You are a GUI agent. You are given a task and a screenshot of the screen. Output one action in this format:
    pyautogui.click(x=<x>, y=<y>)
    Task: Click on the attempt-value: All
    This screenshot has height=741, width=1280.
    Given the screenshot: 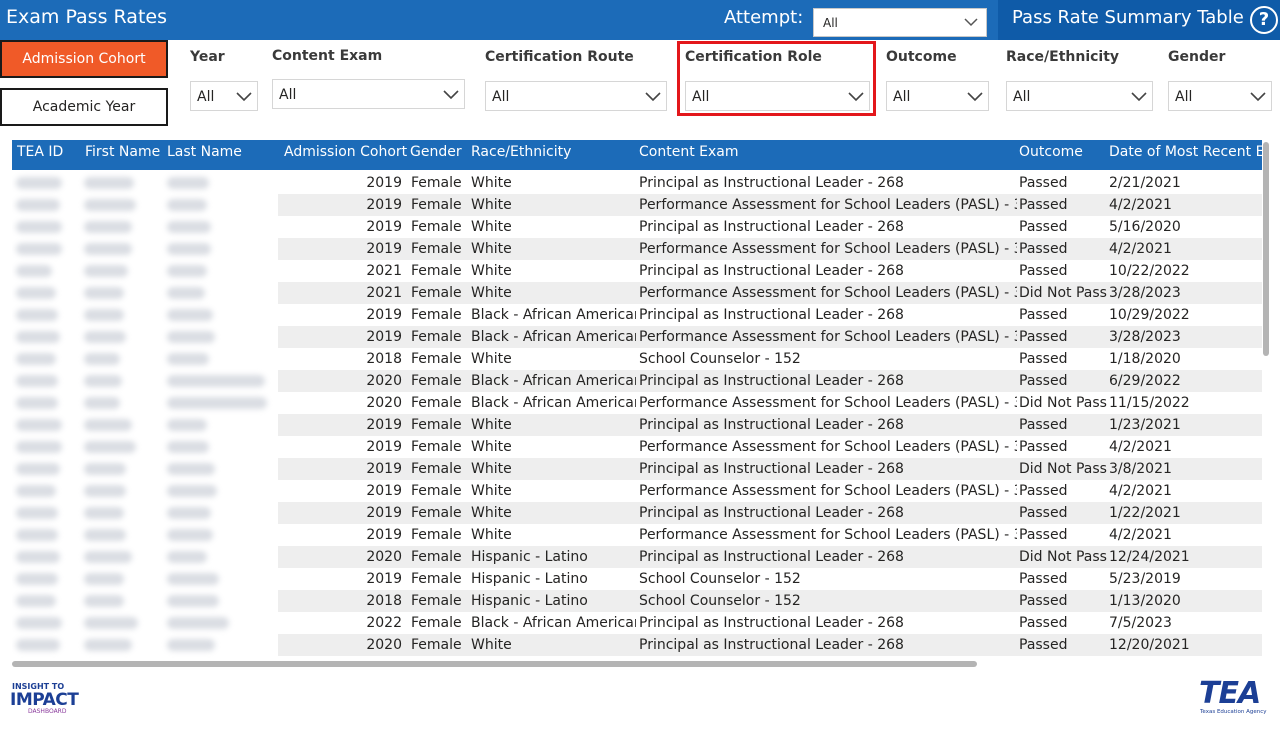 What is the action you would take?
    pyautogui.click(x=830, y=23)
    